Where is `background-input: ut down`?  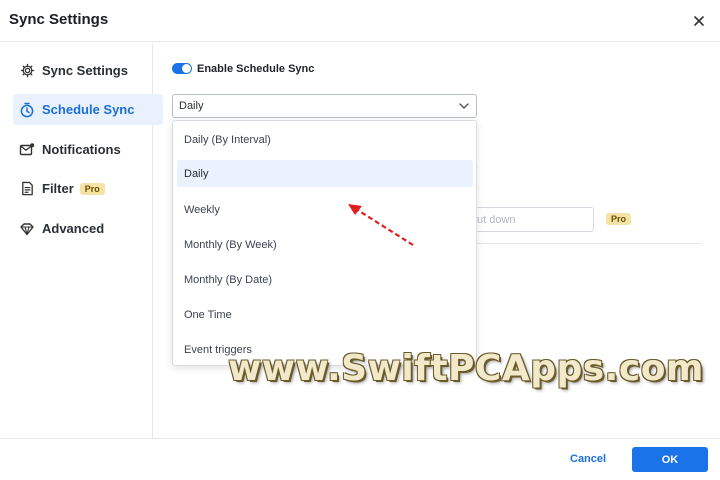
background-input: ut down is located at coordinates (533, 219).